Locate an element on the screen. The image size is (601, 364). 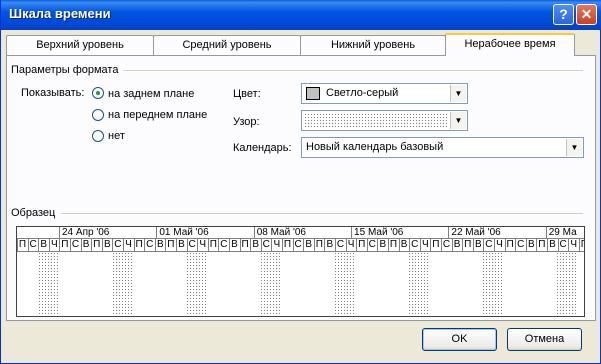
radio-none-label: нет is located at coordinates (116, 136).